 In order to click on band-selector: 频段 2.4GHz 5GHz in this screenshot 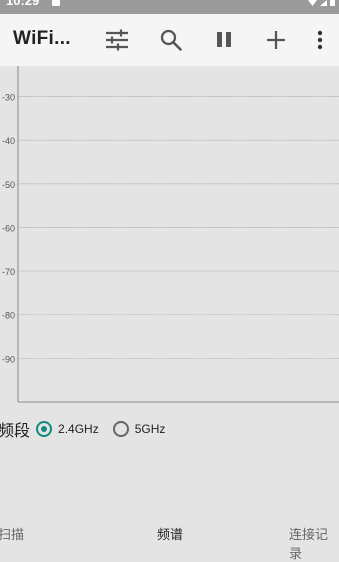, I will do `click(169, 429)`.